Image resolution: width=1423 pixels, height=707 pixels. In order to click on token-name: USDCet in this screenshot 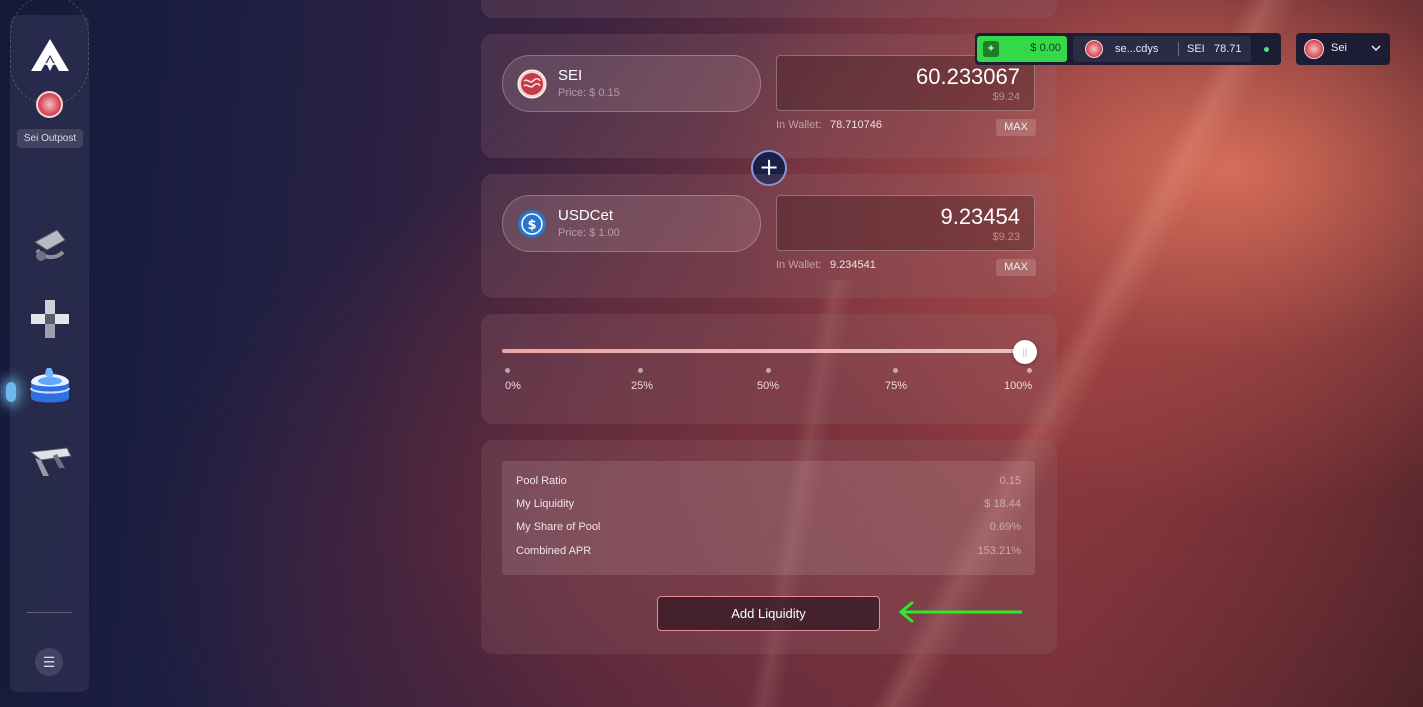, I will do `click(586, 215)`.